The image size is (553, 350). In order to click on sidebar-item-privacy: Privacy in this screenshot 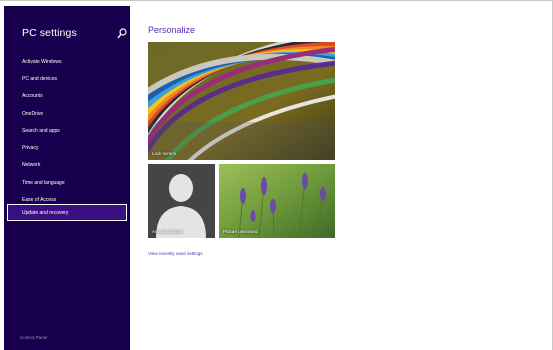, I will do `click(72, 148)`.